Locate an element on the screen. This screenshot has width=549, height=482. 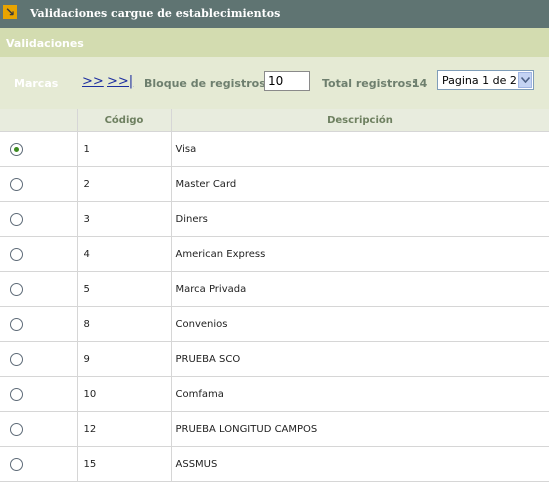
page-select: Pagina 1 de 2 is located at coordinates (485, 80).